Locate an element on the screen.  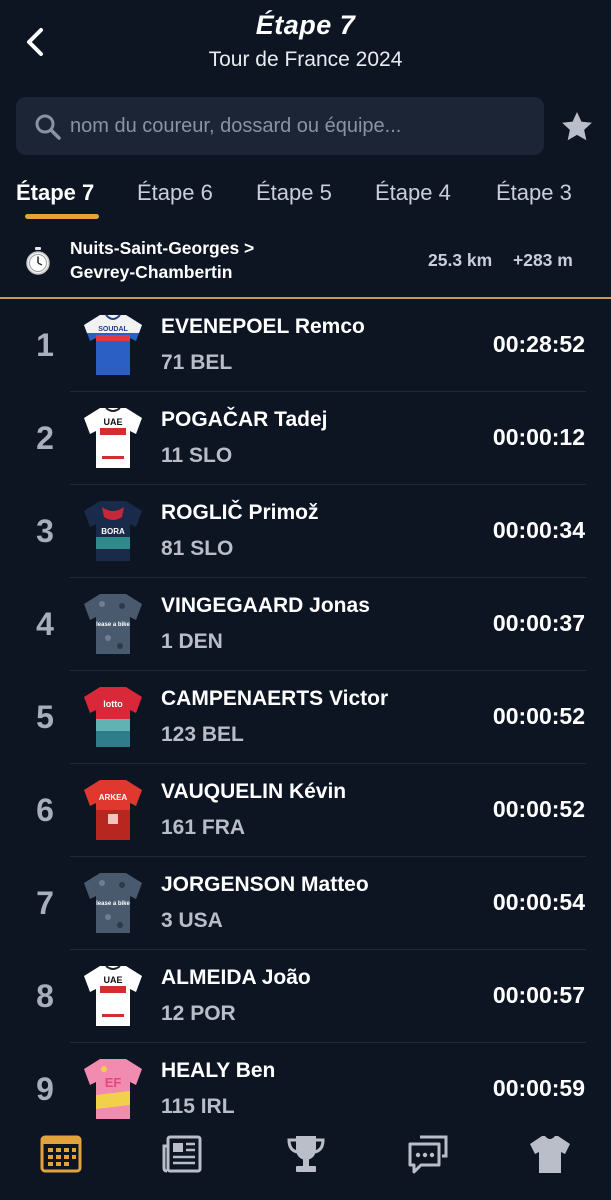
nav-teams is located at coordinates (550, 1154).